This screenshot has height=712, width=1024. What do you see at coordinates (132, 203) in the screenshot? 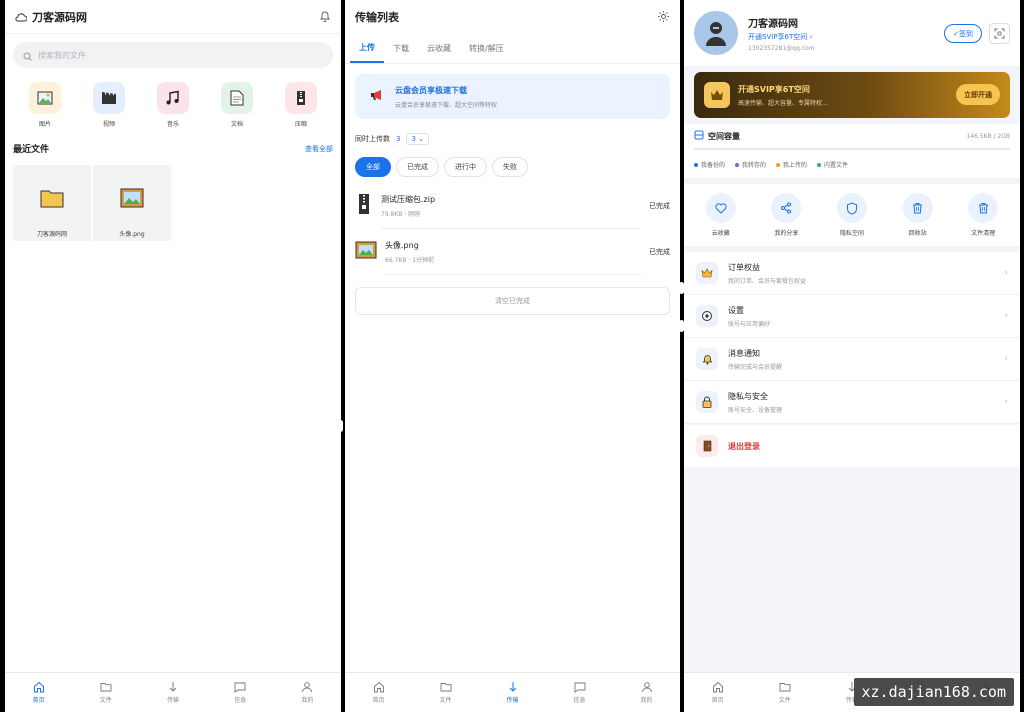
I see `recent-file-item: 头像.png` at bounding box center [132, 203].